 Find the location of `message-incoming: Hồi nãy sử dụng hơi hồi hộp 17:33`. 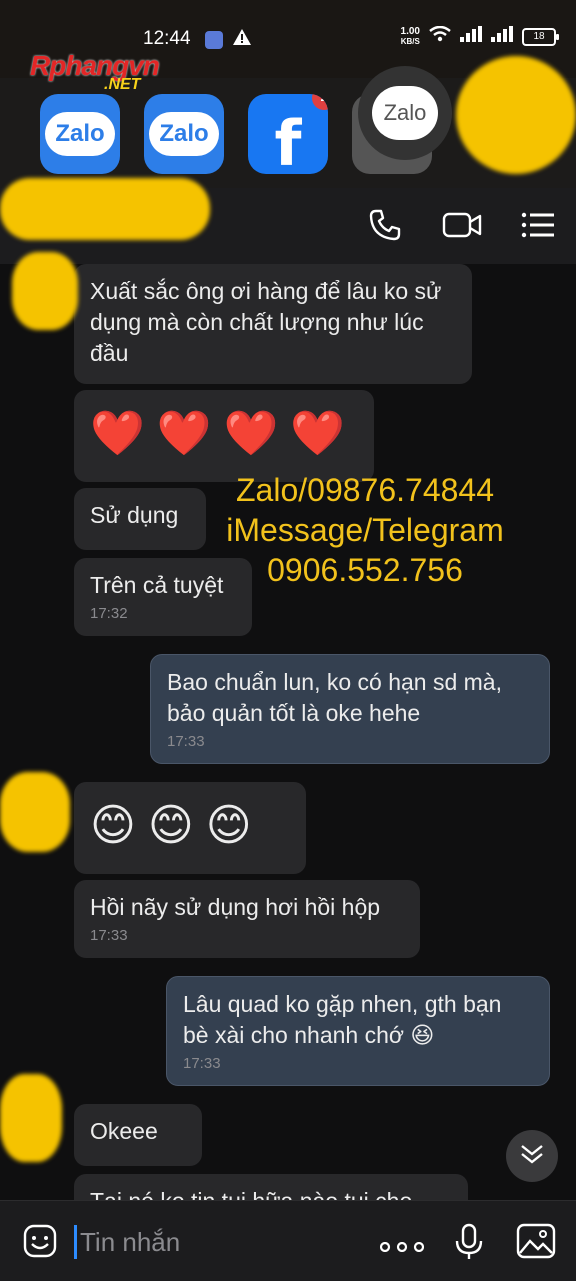

message-incoming: Hồi nãy sử dụng hơi hồi hộp 17:33 is located at coordinates (247, 919).